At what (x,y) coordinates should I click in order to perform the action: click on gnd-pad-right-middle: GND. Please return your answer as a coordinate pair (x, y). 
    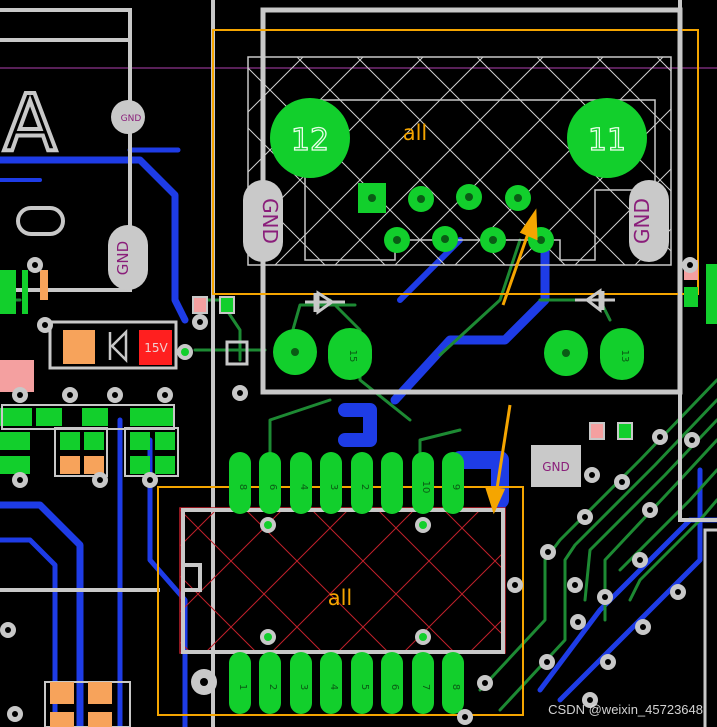
    Looking at the image, I should click on (556, 466).